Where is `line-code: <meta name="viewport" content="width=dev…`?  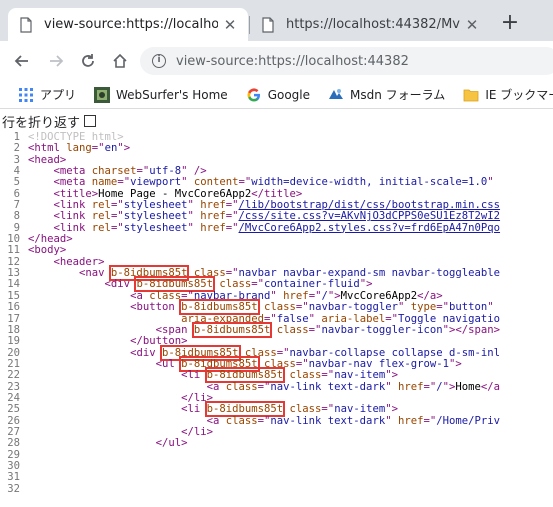
line-code: <meta name="viewport" content="width=dev… is located at coordinates (261, 182).